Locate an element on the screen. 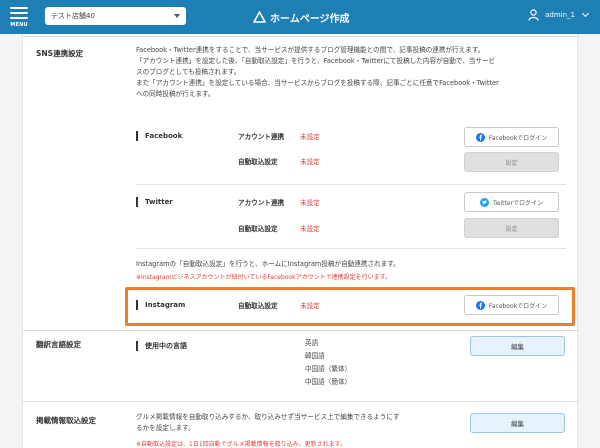  store-selector-value: テスト店舗40 is located at coordinates (73, 16).